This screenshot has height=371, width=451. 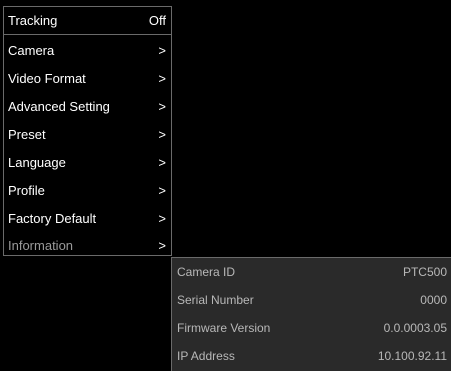 What do you see at coordinates (87, 190) in the screenshot?
I see `menu-item-profile: Profile >` at bounding box center [87, 190].